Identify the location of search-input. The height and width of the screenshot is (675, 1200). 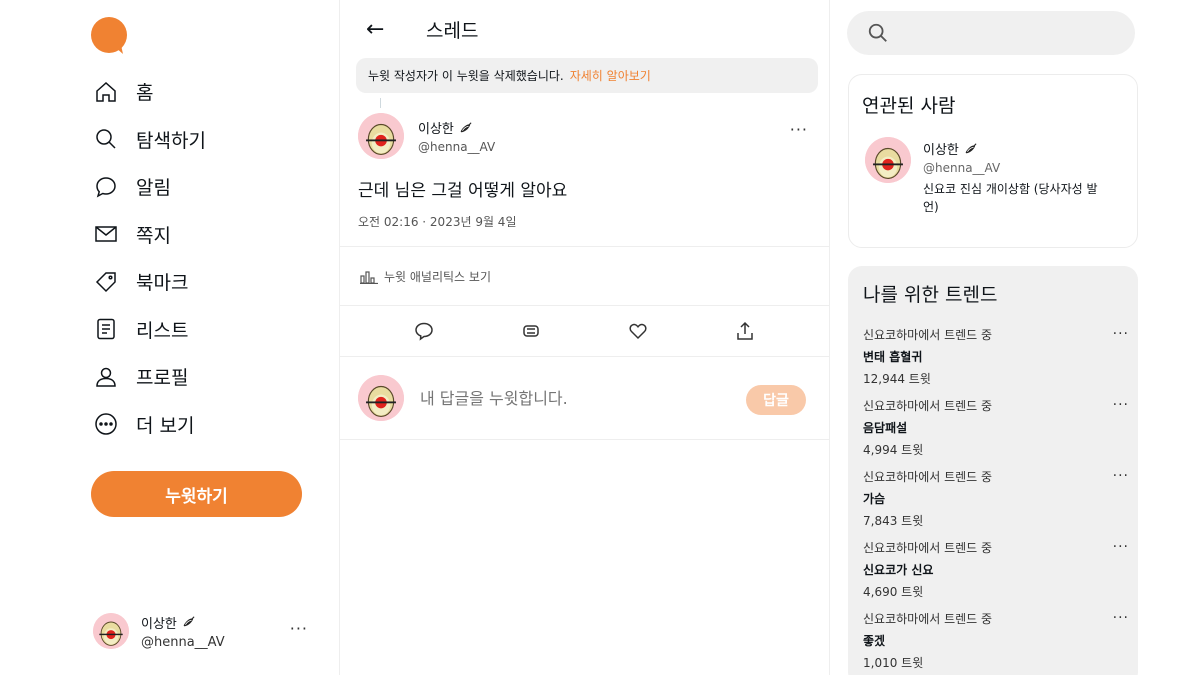
(1009, 33).